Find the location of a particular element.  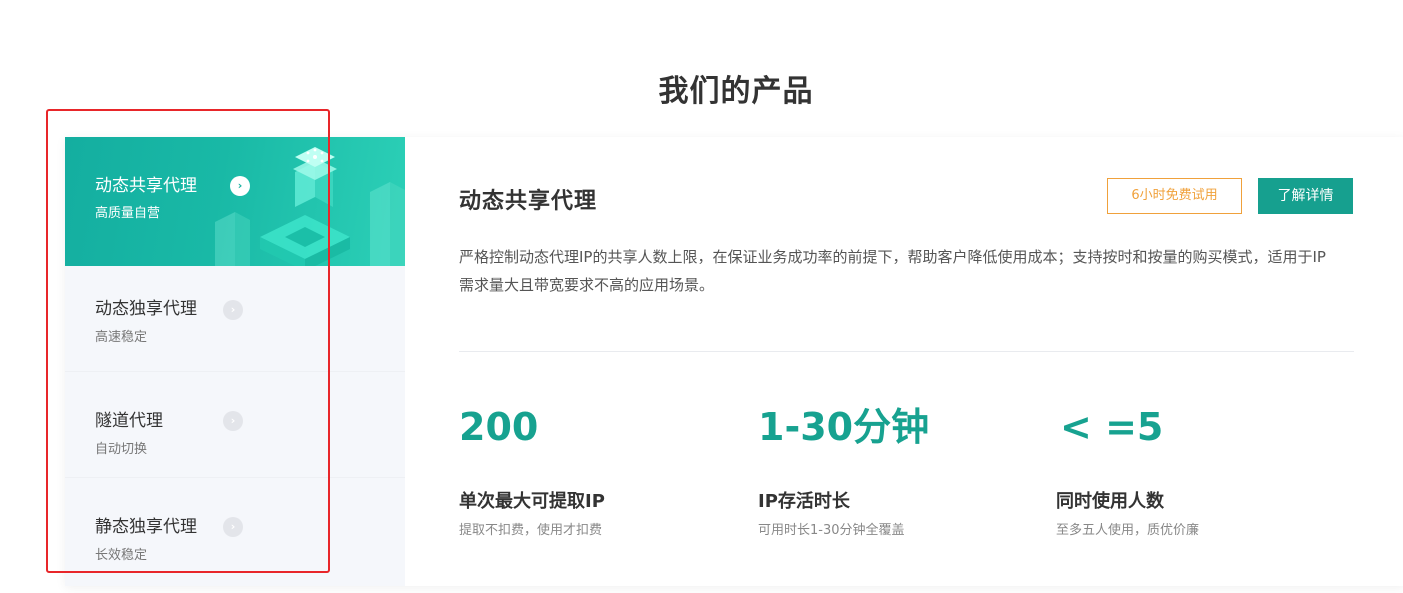

stat-desc: 至多五人使用，质优价廉 is located at coordinates (1128, 530).